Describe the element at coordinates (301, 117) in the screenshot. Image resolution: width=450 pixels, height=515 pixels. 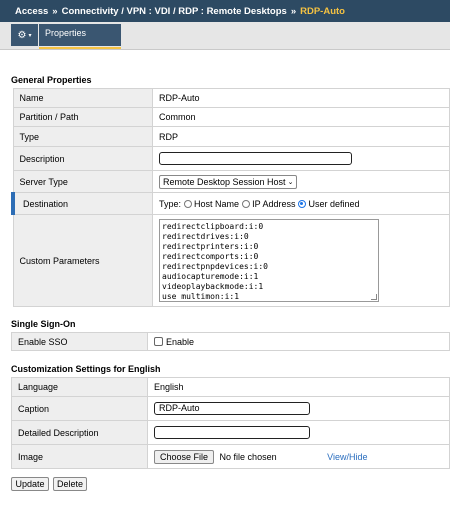
I see `partition-value: Common` at that location.